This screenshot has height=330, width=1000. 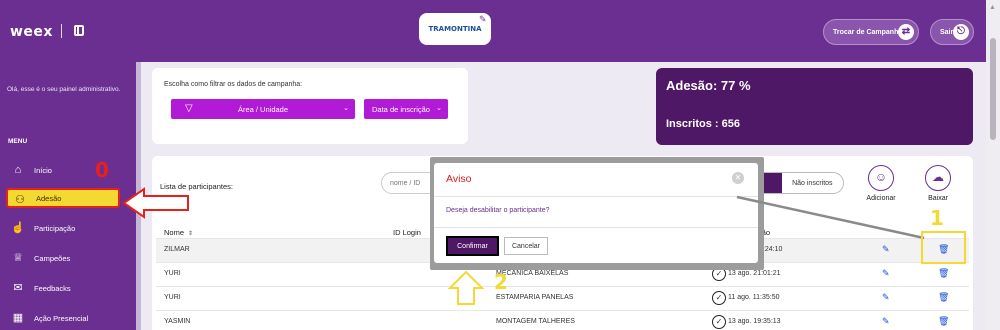 What do you see at coordinates (466, 287) in the screenshot?
I see `yellow-arrow` at bounding box center [466, 287].